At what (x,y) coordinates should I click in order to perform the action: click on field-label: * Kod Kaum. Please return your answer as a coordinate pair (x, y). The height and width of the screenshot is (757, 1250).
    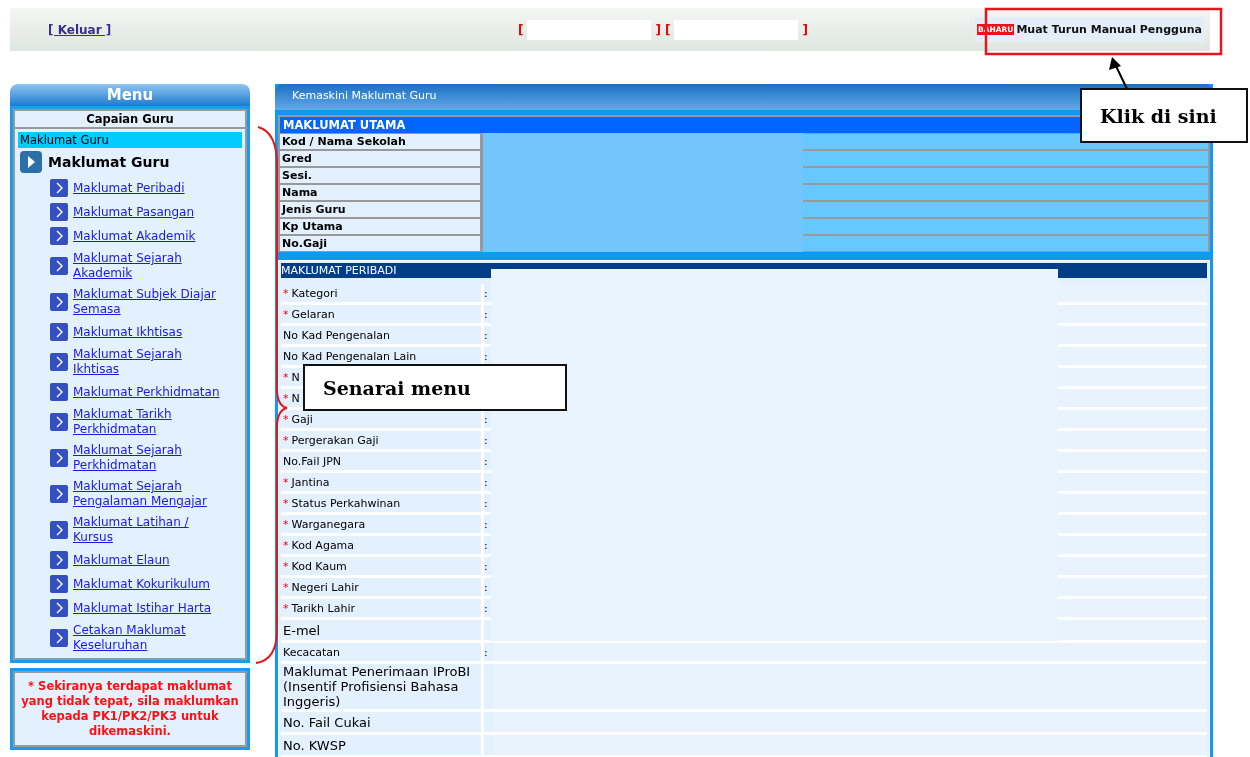
    Looking at the image, I should click on (315, 566).